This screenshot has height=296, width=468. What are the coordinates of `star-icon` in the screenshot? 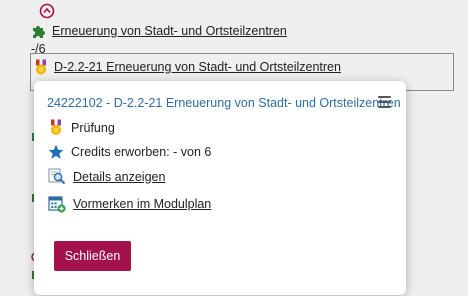 It's located at (56, 151).